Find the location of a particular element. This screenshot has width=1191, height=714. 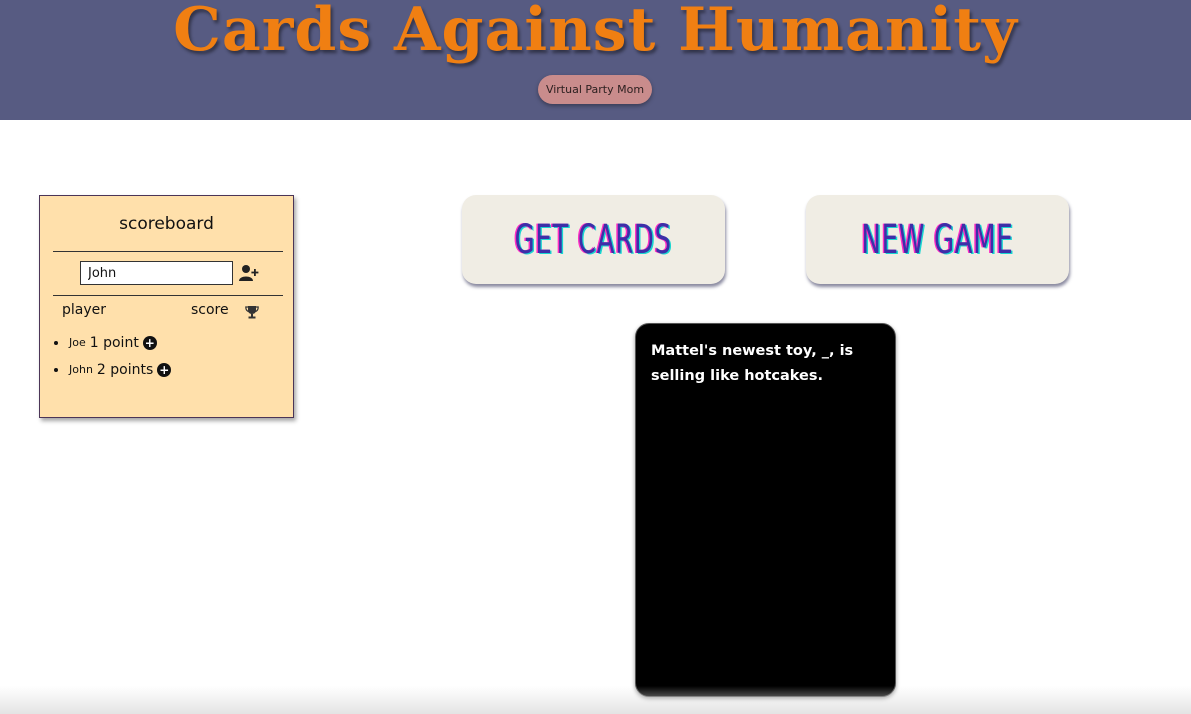

bottom-fade is located at coordinates (595, 700).